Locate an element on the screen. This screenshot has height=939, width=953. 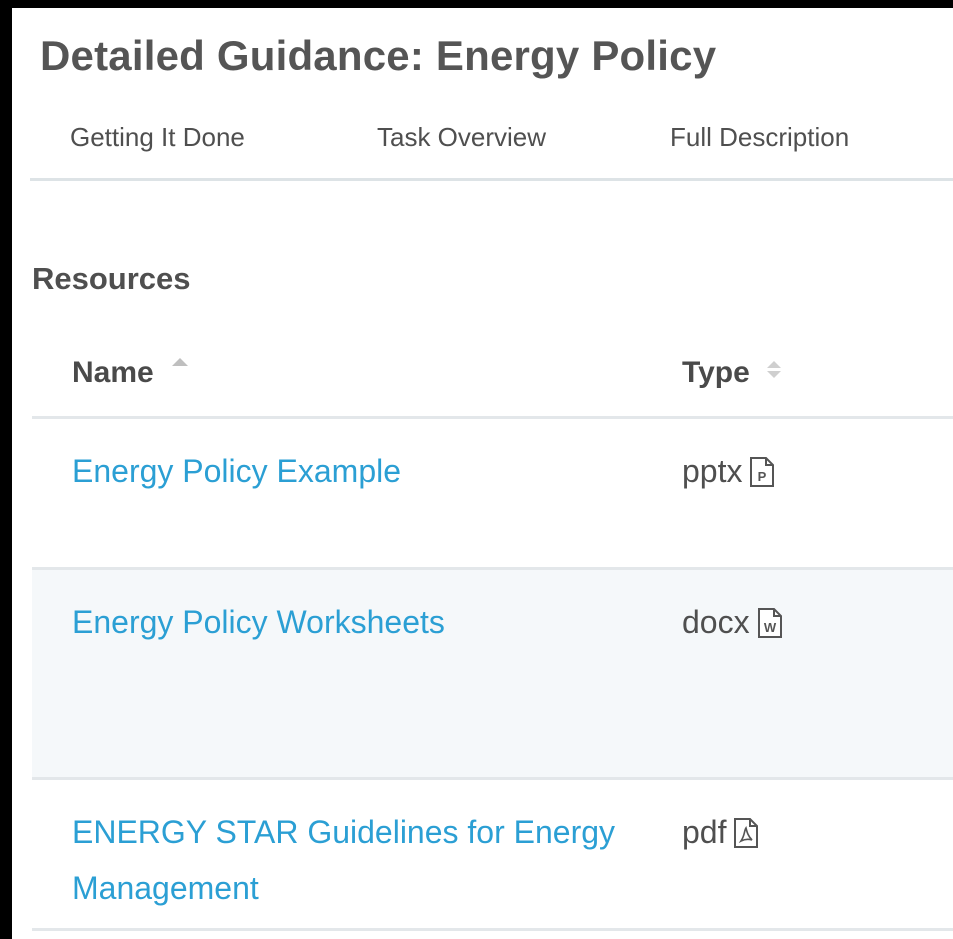
tab-getting-it-done: Getting It Done is located at coordinates (157, 137).